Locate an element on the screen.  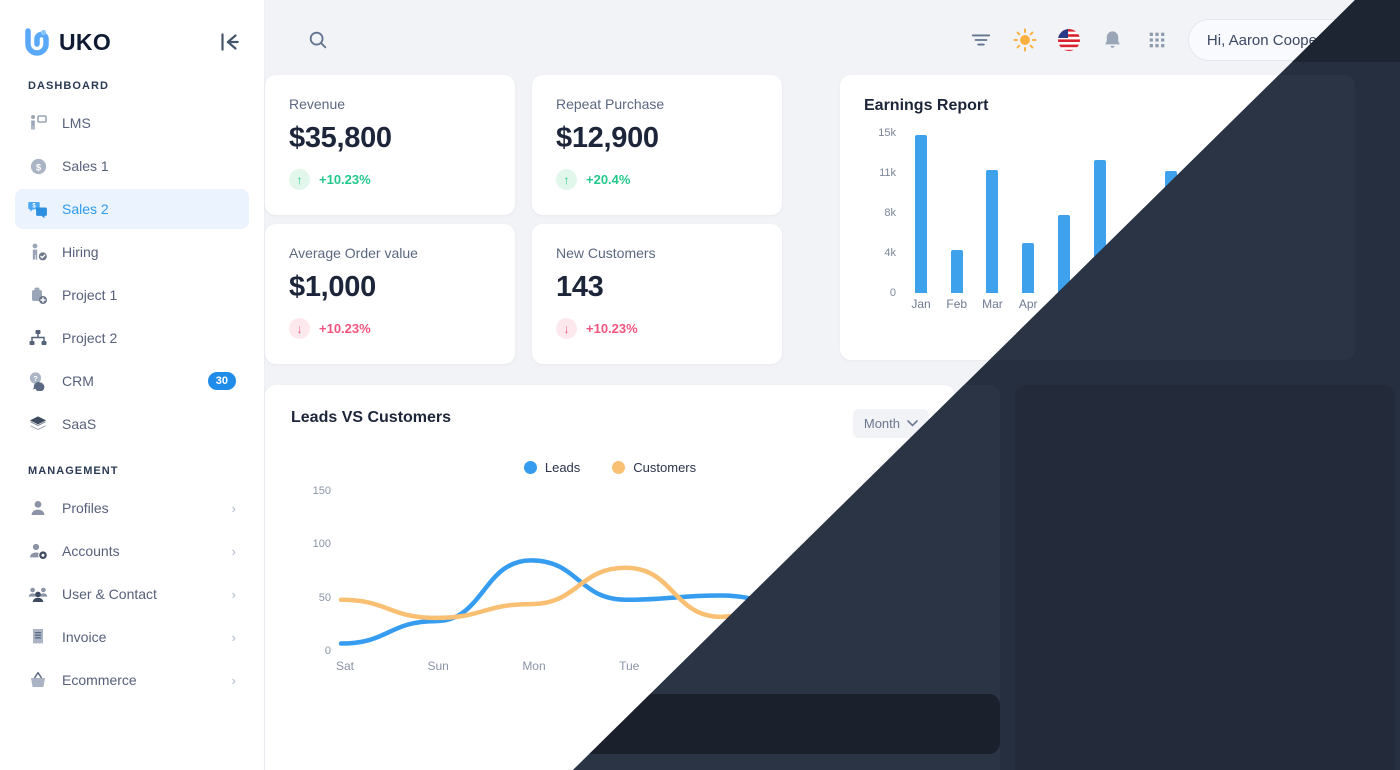
earnings-y-tick: 8k is located at coordinates (890, 213).